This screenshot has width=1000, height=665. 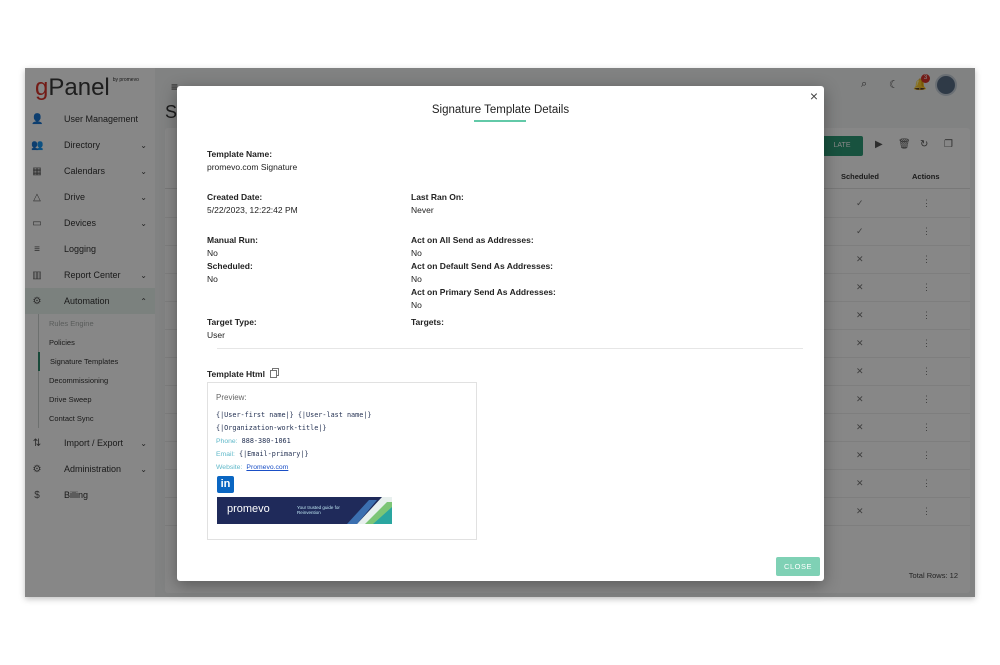 What do you see at coordinates (232, 322) in the screenshot?
I see `target-type-label: Target Type:` at bounding box center [232, 322].